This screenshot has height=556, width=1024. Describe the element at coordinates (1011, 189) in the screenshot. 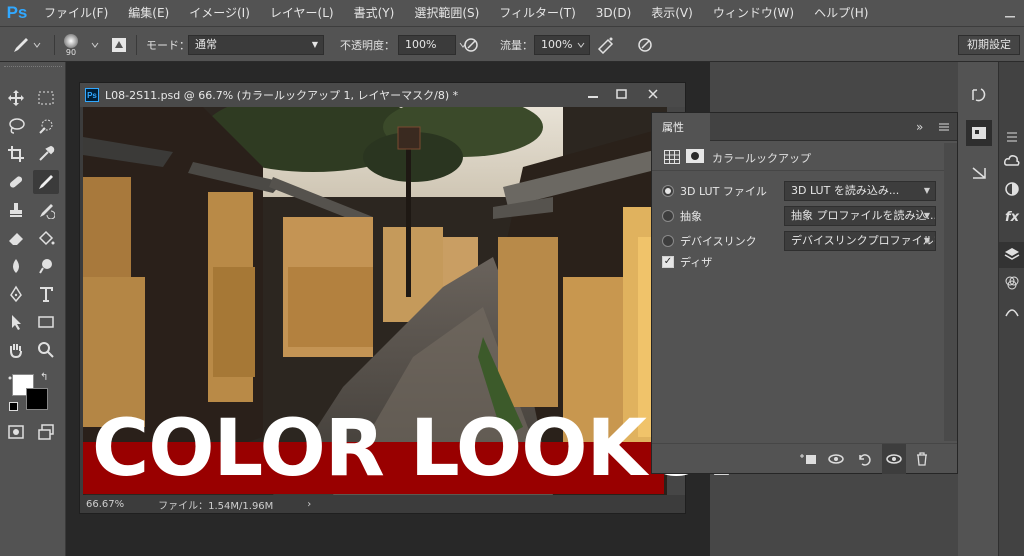

I see `adjustments-button` at that location.